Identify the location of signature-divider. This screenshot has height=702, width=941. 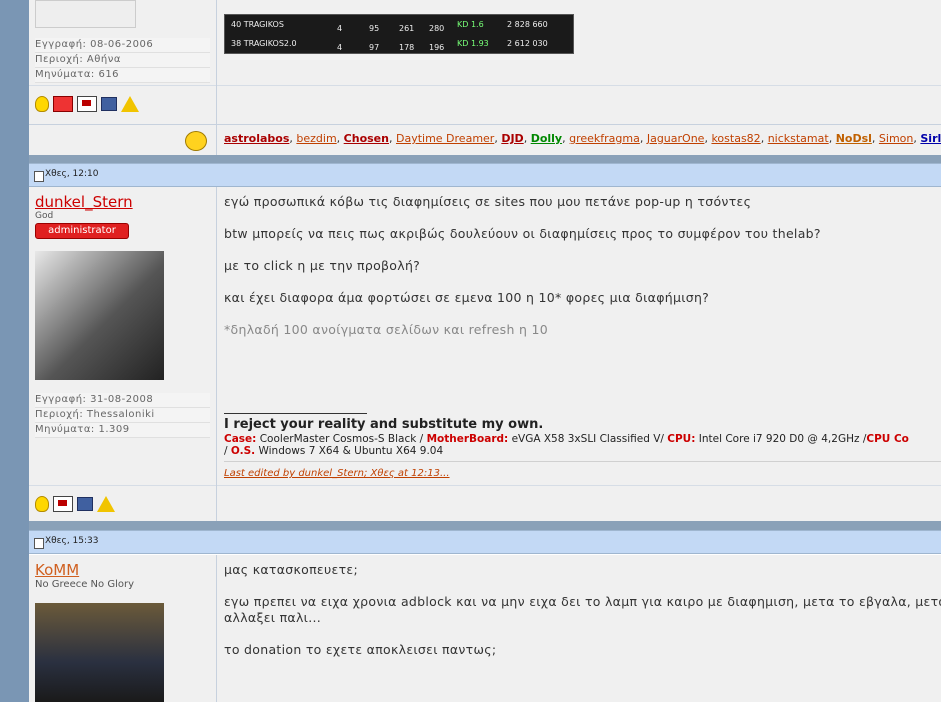
(295, 413).